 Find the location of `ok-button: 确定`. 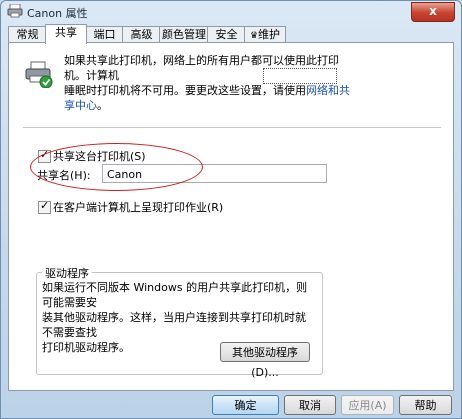

ok-button: 确定 is located at coordinates (245, 405).